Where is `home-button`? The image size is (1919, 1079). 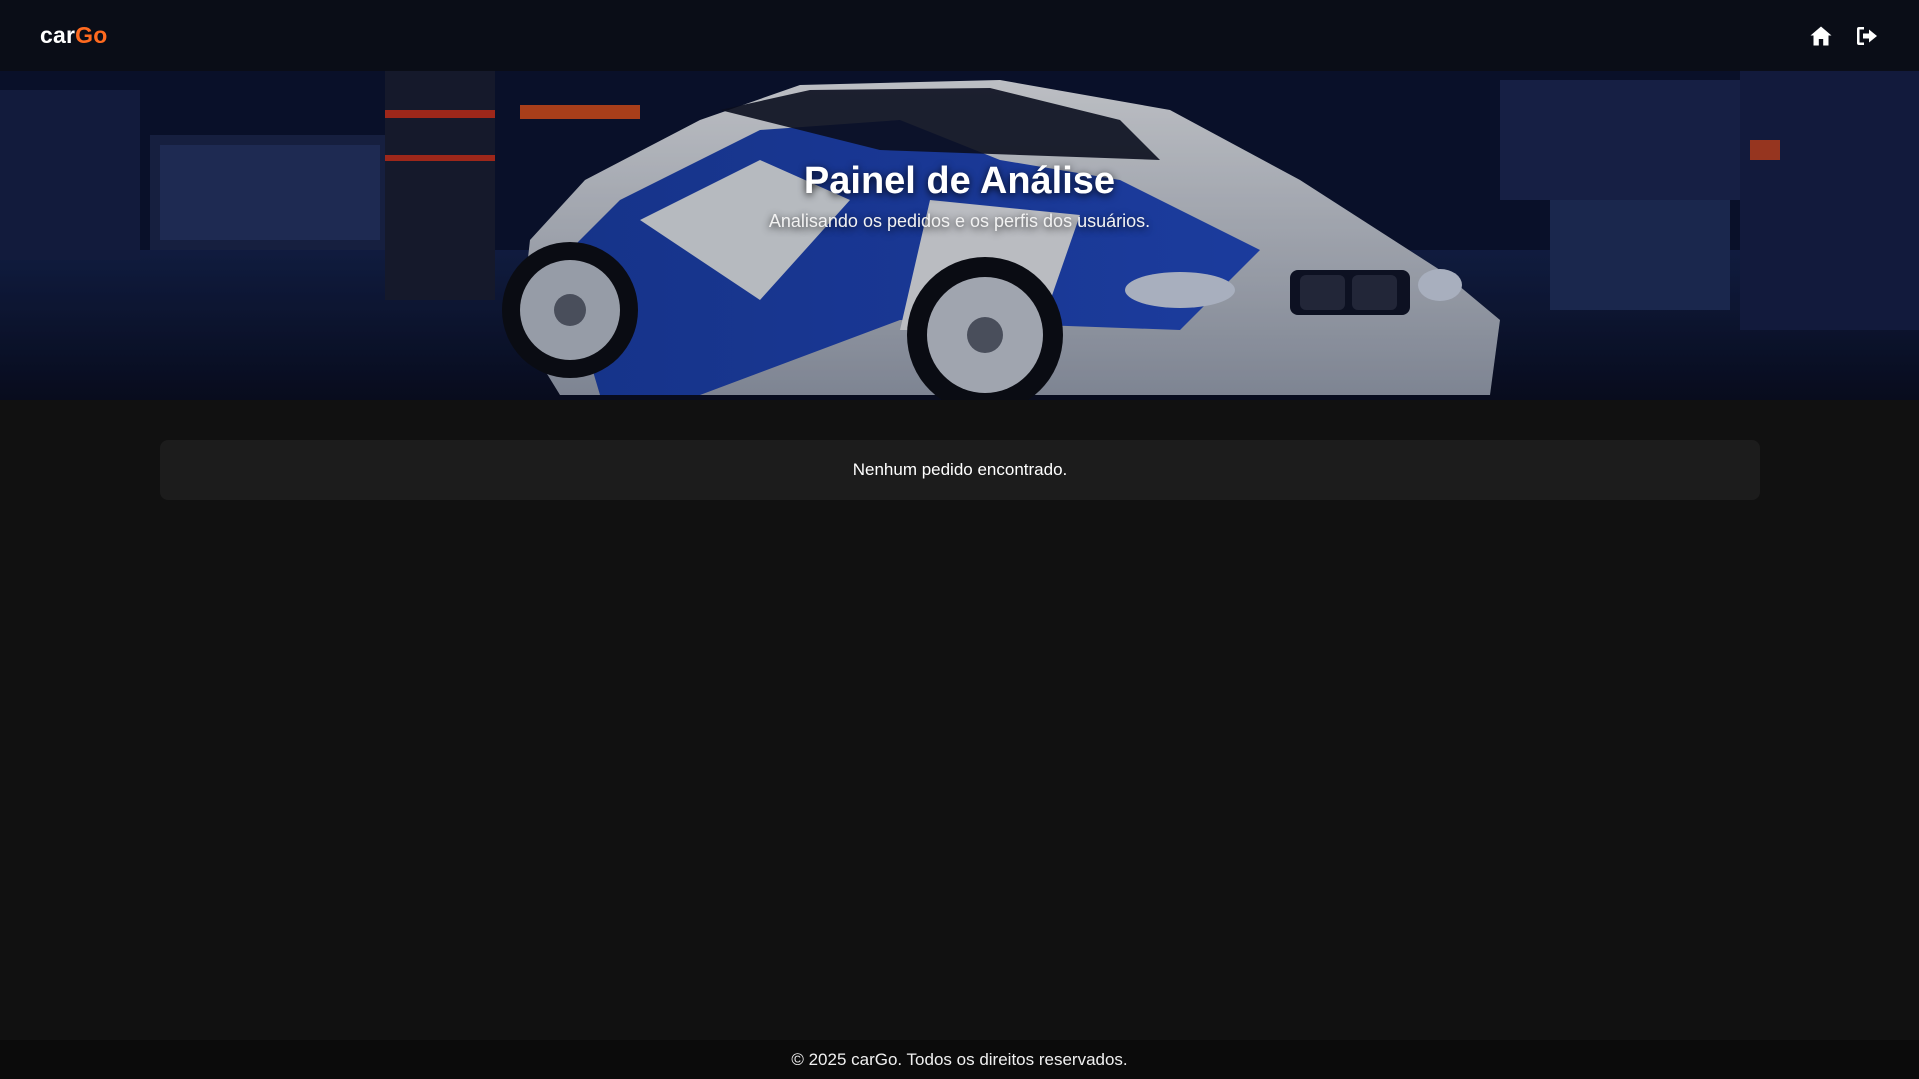
home-button is located at coordinates (1821, 36).